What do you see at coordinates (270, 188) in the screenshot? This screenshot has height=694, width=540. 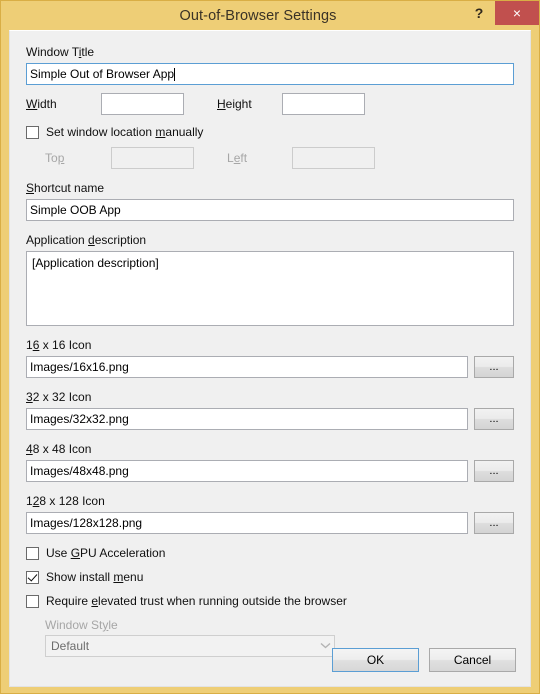 I see `shortcut-name-label: Shortcut name` at bounding box center [270, 188].